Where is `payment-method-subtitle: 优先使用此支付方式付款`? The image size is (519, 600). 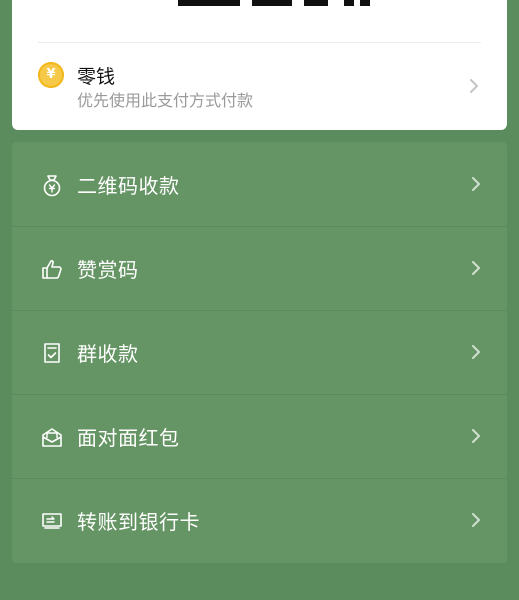
payment-method-subtitle: 优先使用此支付方式付款 is located at coordinates (165, 100).